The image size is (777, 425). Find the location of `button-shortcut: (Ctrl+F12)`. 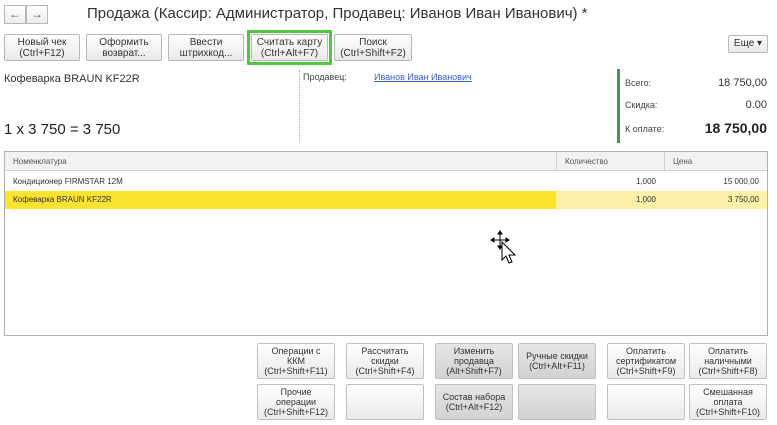

button-shortcut: (Ctrl+F12) is located at coordinates (42, 53).